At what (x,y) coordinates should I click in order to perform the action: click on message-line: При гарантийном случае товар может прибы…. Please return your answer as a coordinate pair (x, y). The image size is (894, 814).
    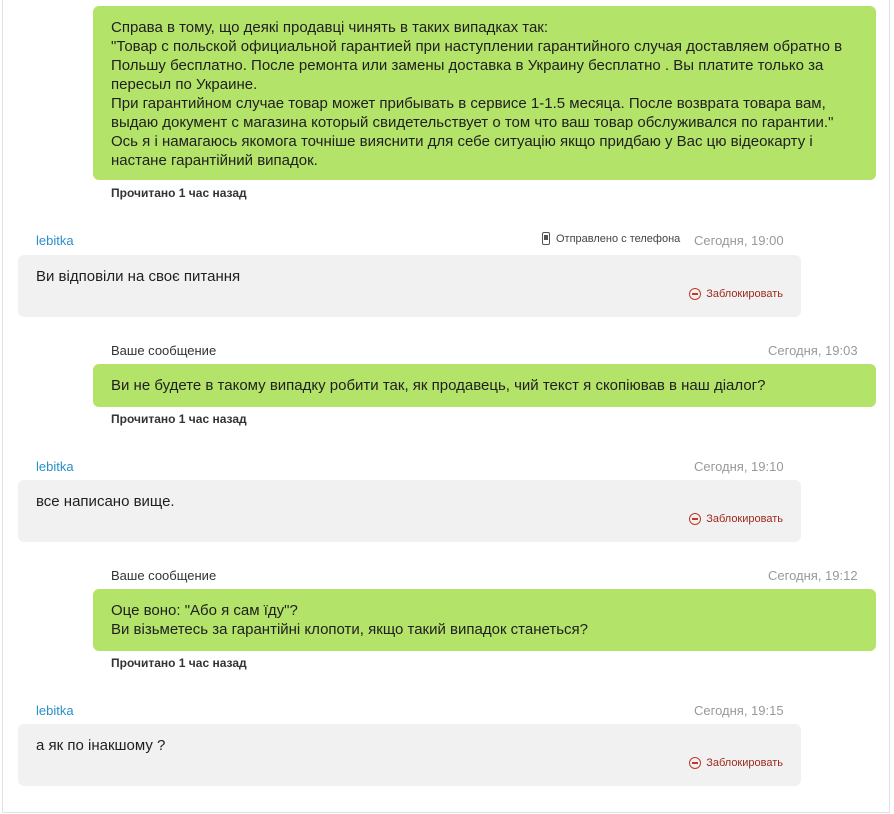
    Looking at the image, I should click on (468, 103).